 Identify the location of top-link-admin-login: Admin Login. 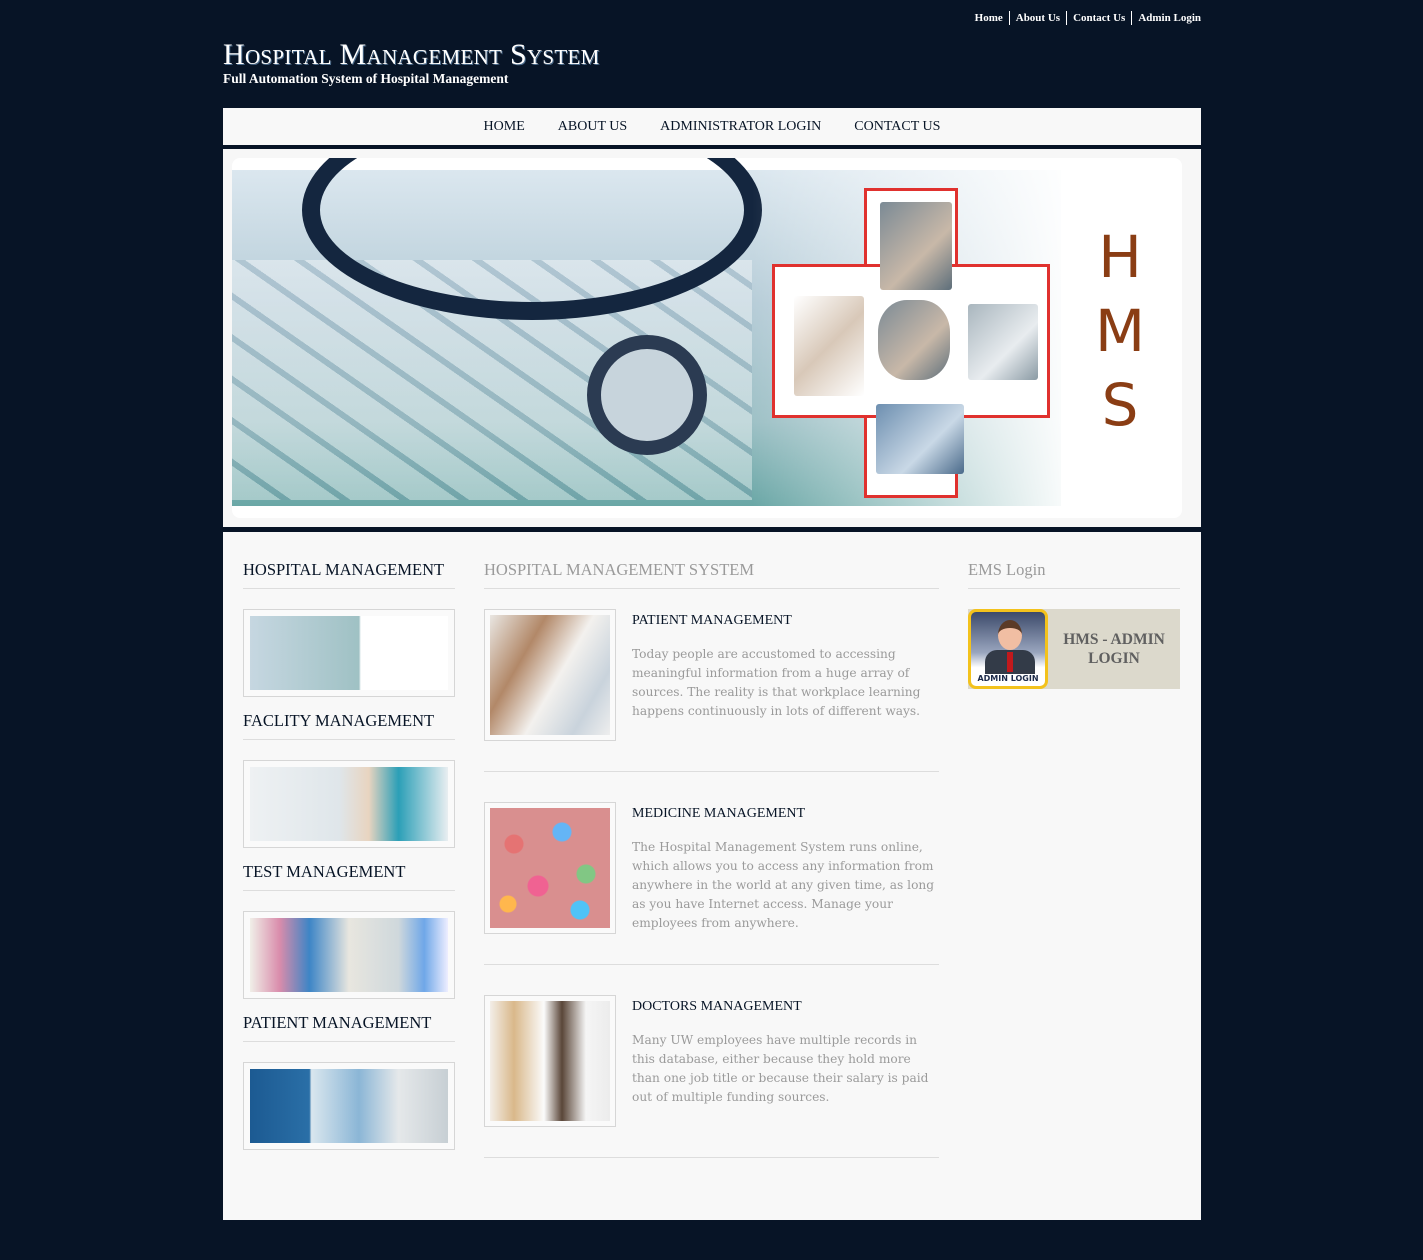
(1166, 18).